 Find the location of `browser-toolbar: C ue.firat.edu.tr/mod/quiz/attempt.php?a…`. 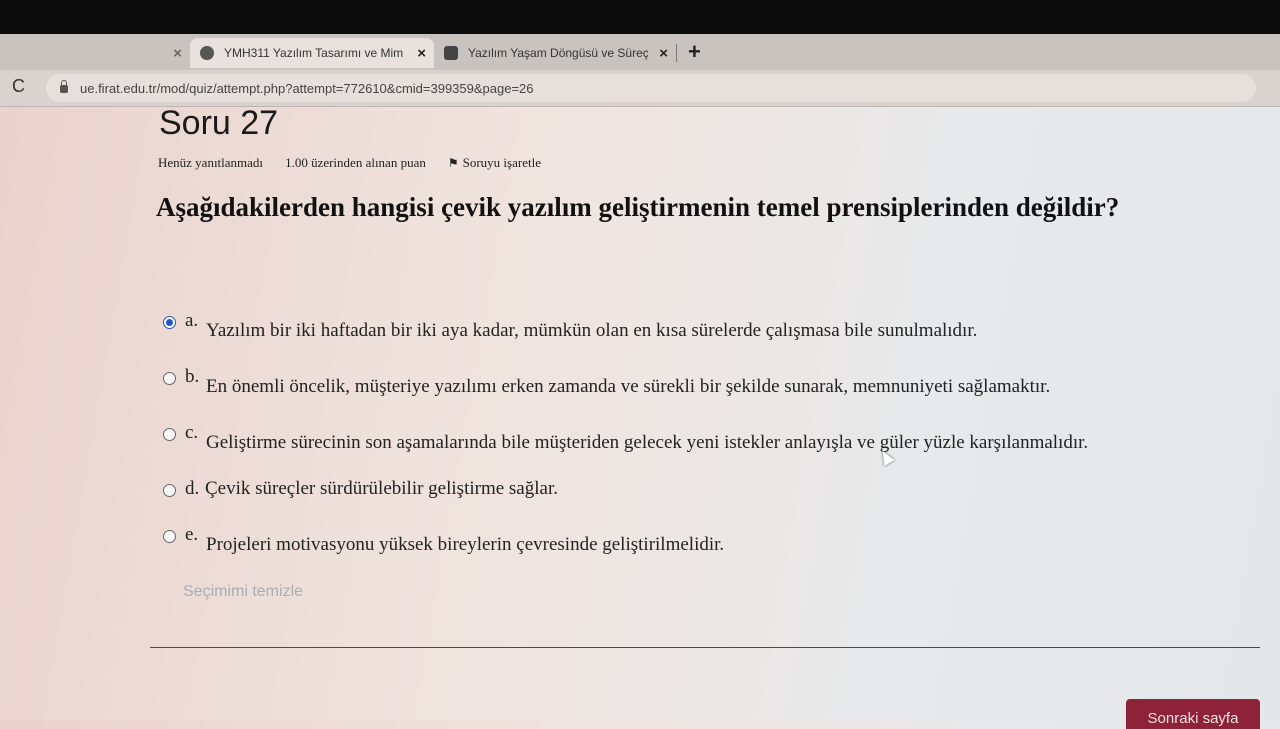

browser-toolbar: C ue.firat.edu.tr/mod/quiz/attempt.php?a… is located at coordinates (640, 88).